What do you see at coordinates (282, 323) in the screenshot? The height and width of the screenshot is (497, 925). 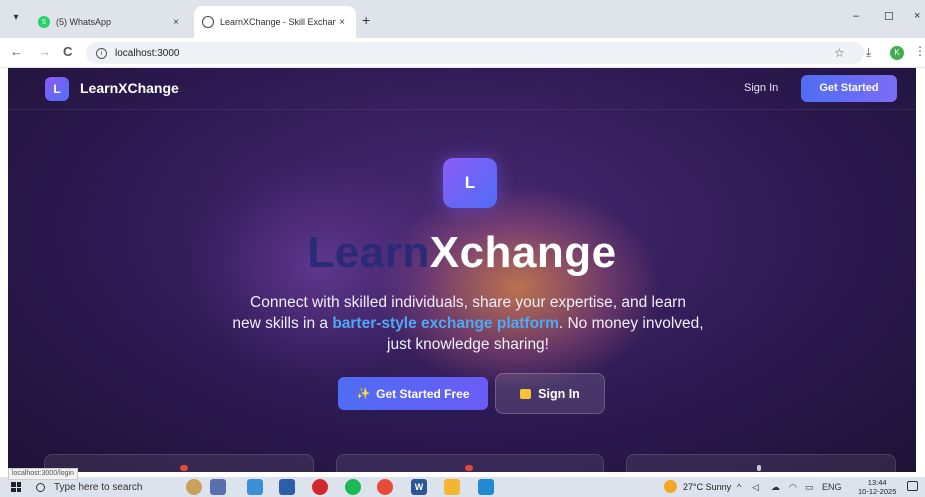 I see `desc-pre: new skills in a` at bounding box center [282, 323].